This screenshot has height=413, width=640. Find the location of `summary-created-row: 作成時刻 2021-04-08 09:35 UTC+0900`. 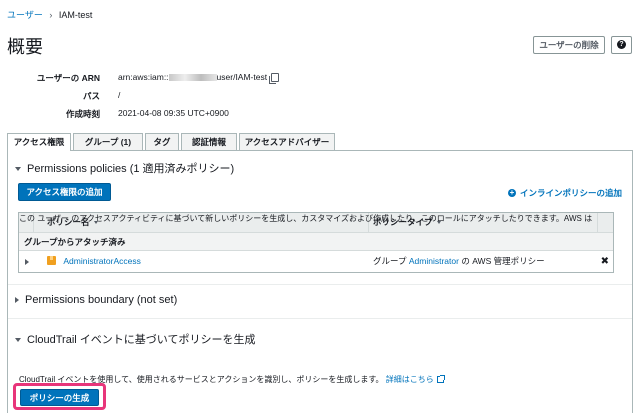

summary-created-row: 作成時刻 2021-04-08 09:35 UTC+0900 is located at coordinates (320, 115).